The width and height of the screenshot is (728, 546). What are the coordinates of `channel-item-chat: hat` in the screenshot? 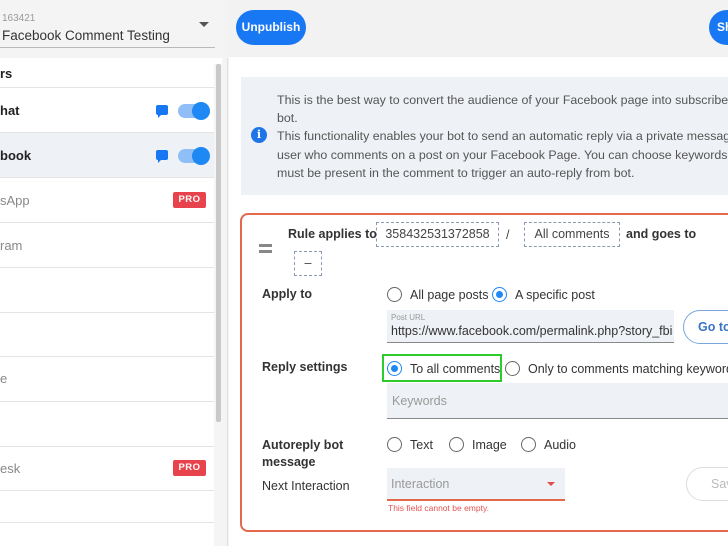 It's located at (111, 110).